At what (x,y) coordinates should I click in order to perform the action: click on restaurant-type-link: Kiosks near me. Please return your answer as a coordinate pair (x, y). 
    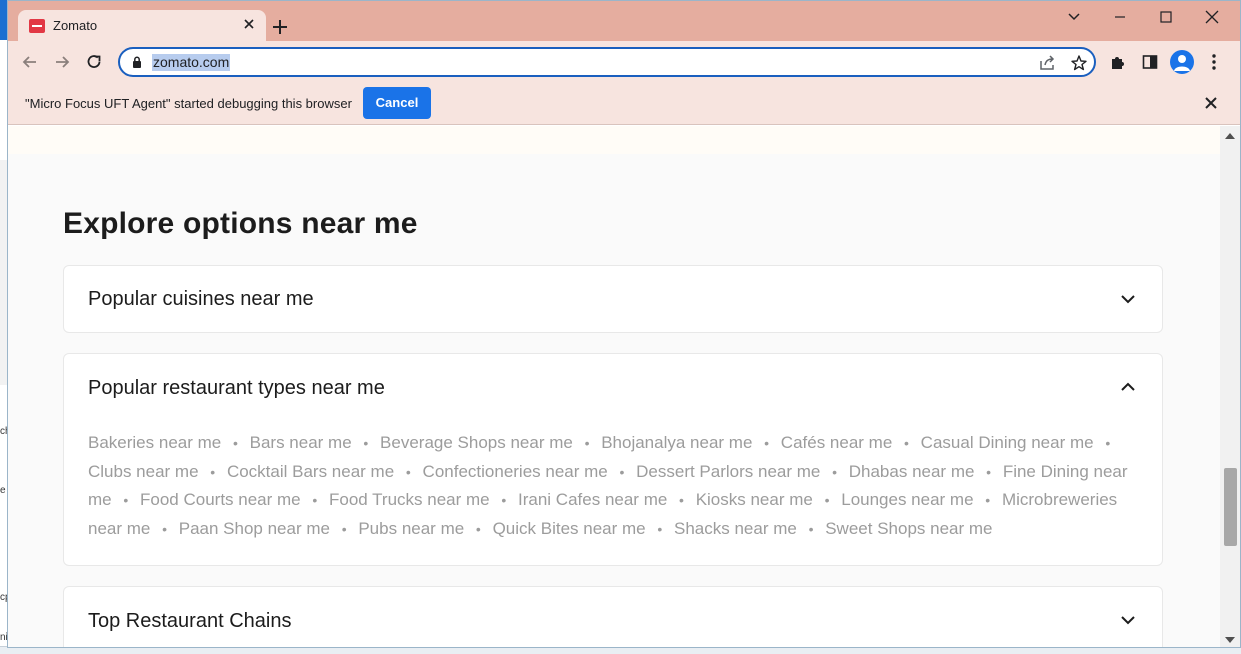
    Looking at the image, I should click on (754, 499).